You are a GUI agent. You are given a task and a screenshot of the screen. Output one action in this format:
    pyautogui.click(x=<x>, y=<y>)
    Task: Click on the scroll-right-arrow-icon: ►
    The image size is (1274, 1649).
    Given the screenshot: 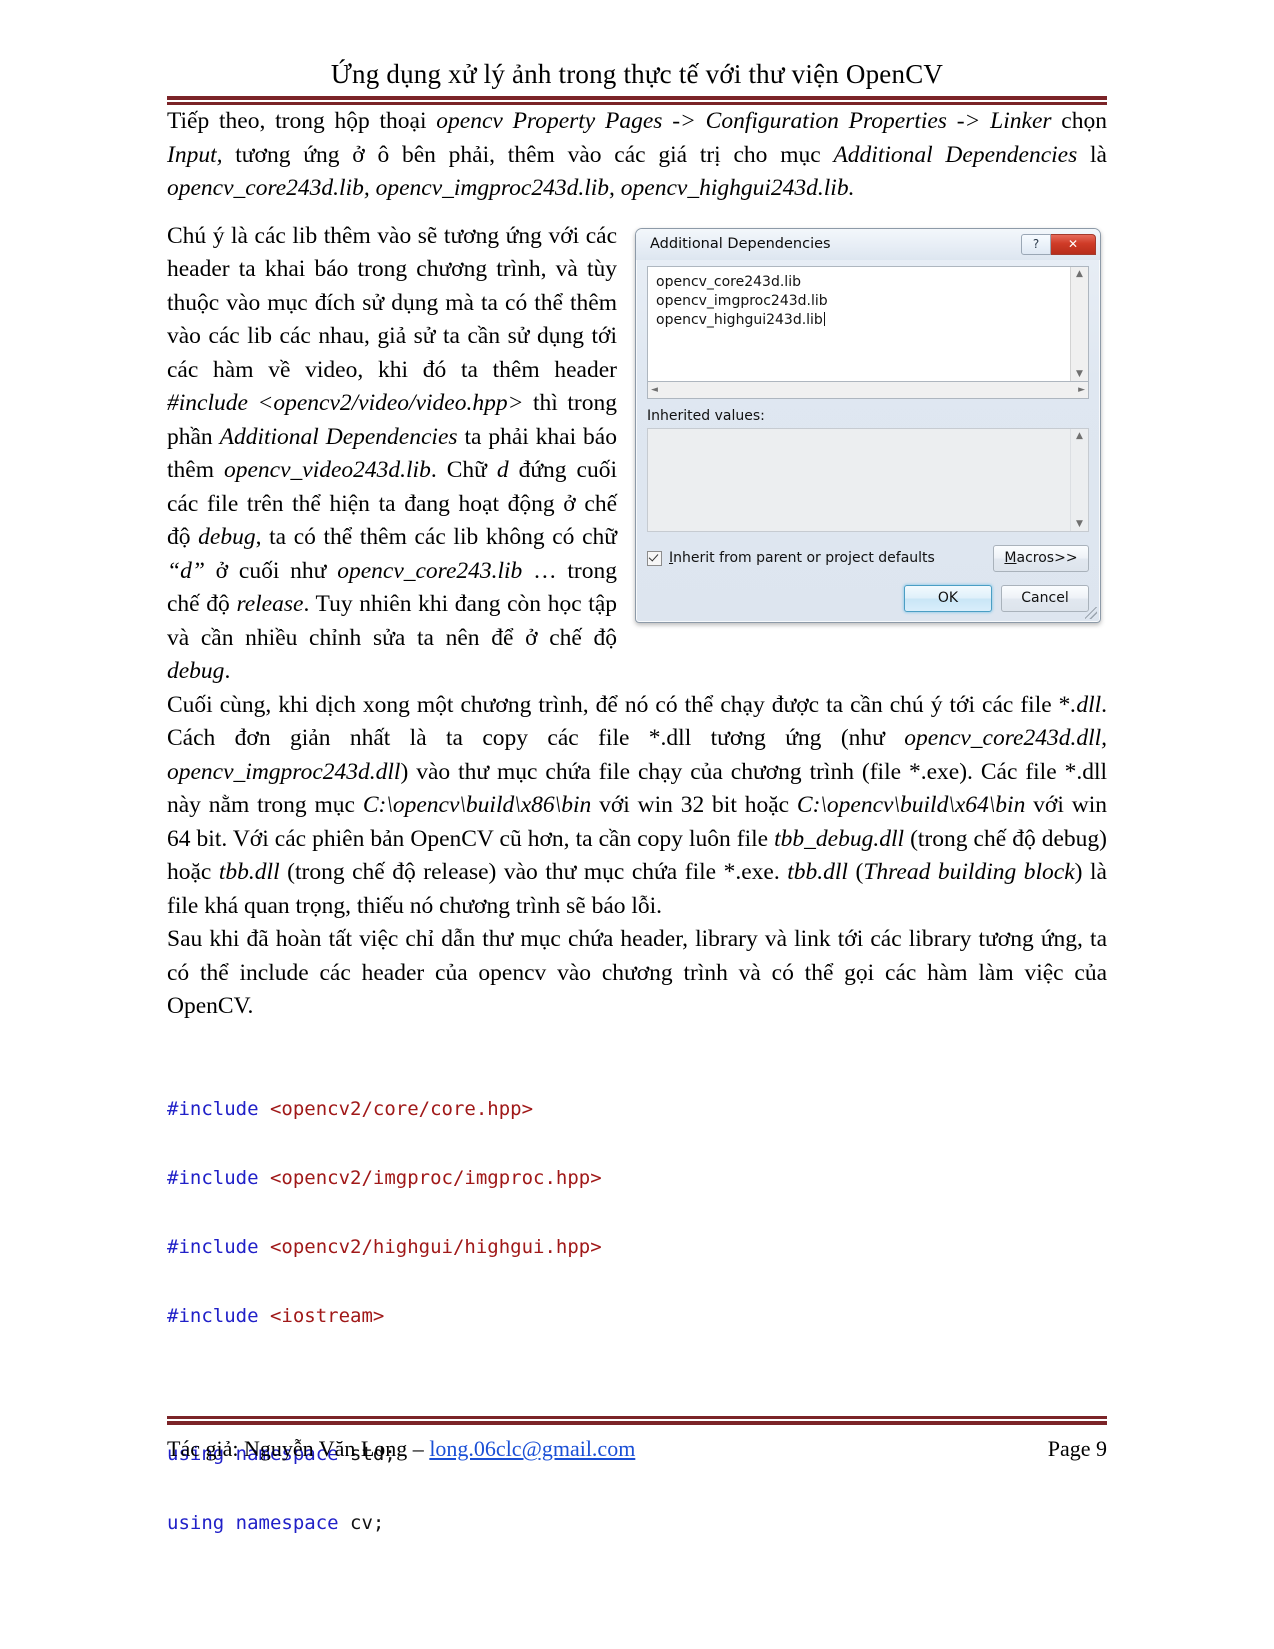 What is the action you would take?
    pyautogui.click(x=1081, y=390)
    